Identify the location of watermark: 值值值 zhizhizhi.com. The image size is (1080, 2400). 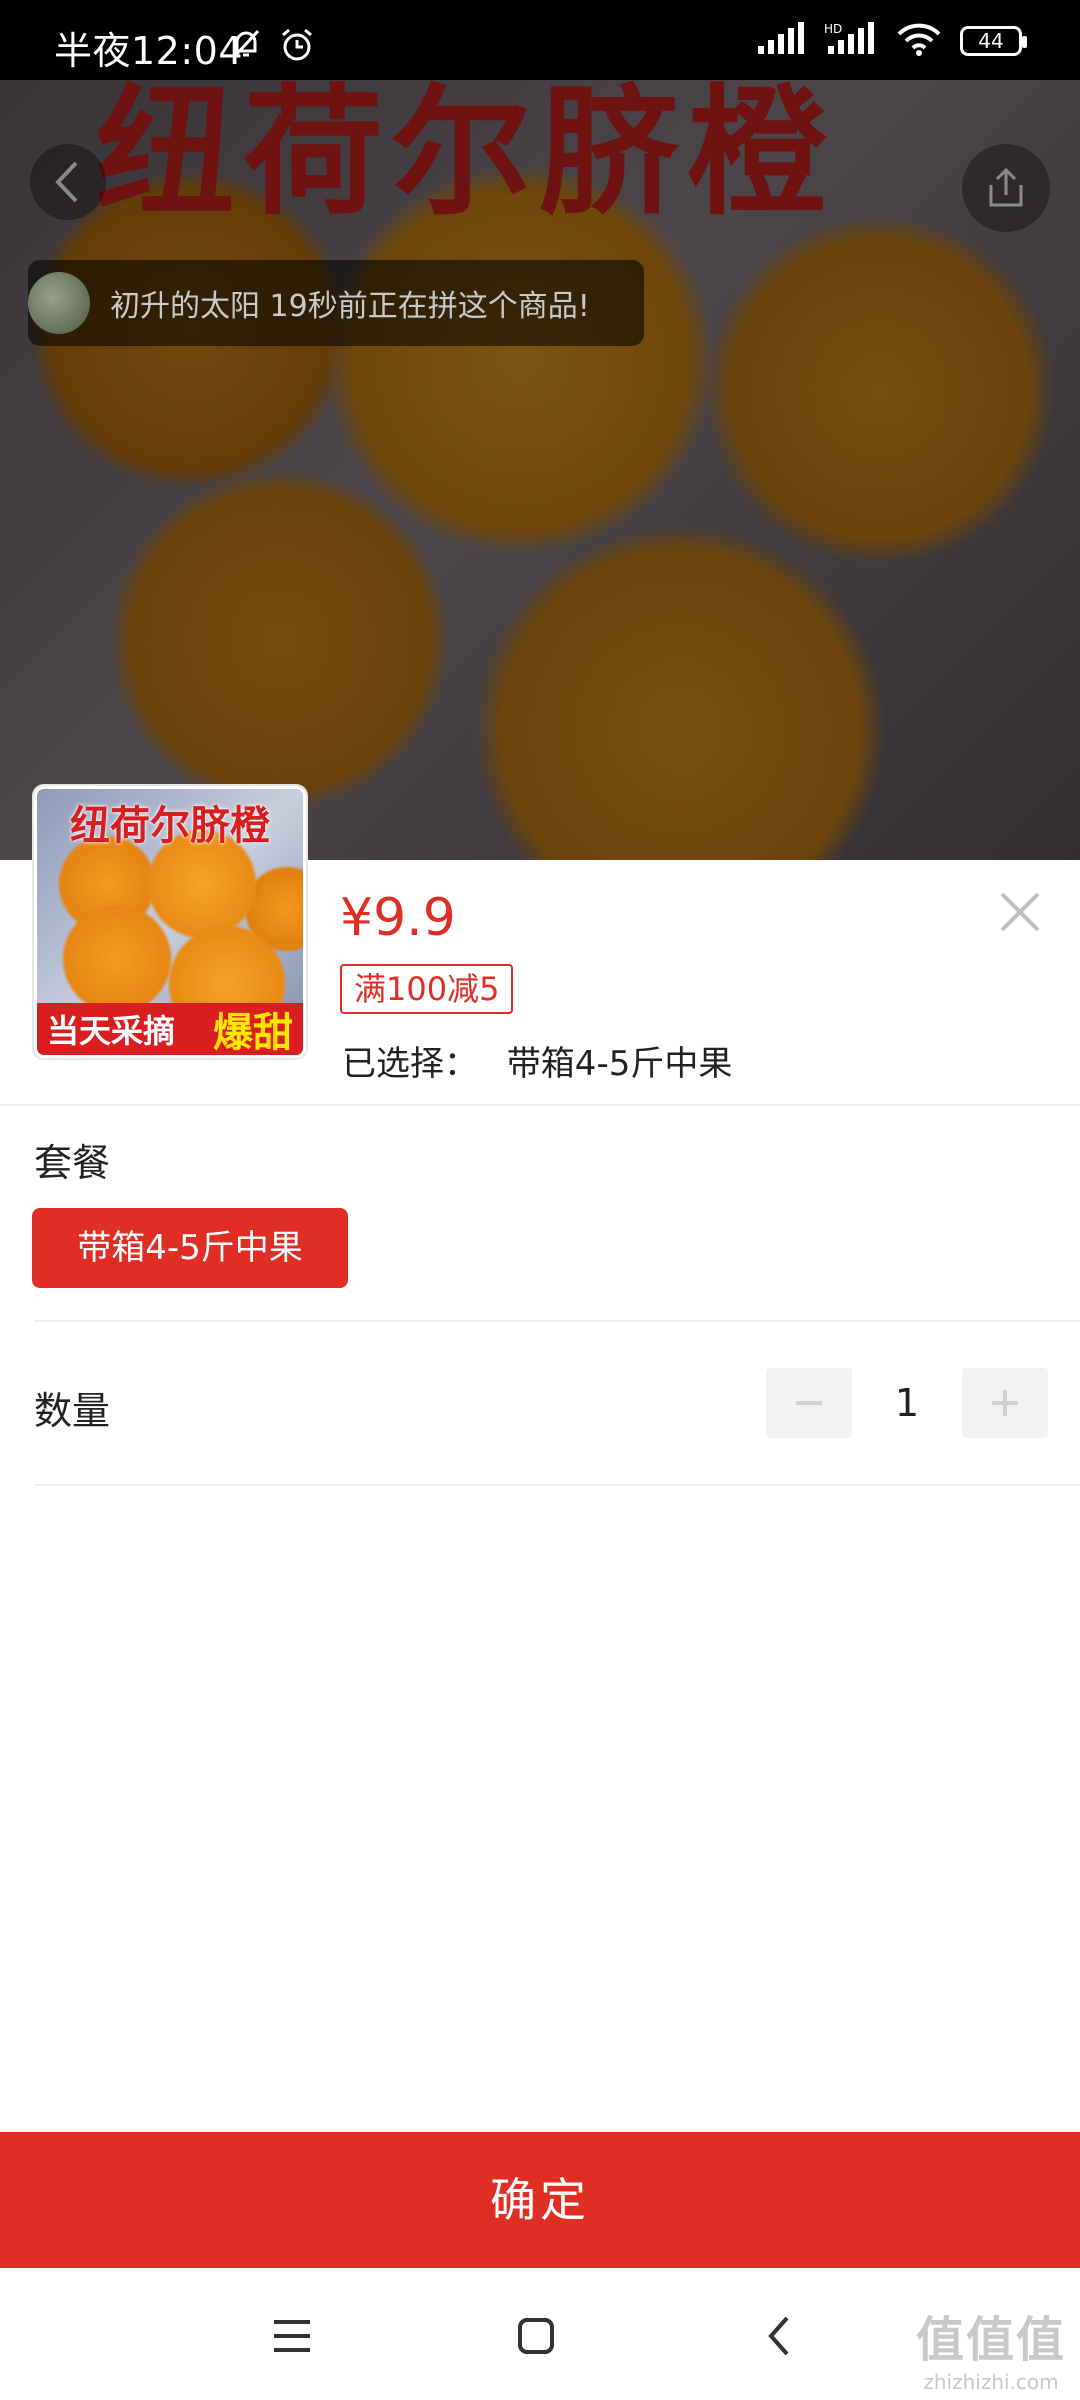
(991, 2347).